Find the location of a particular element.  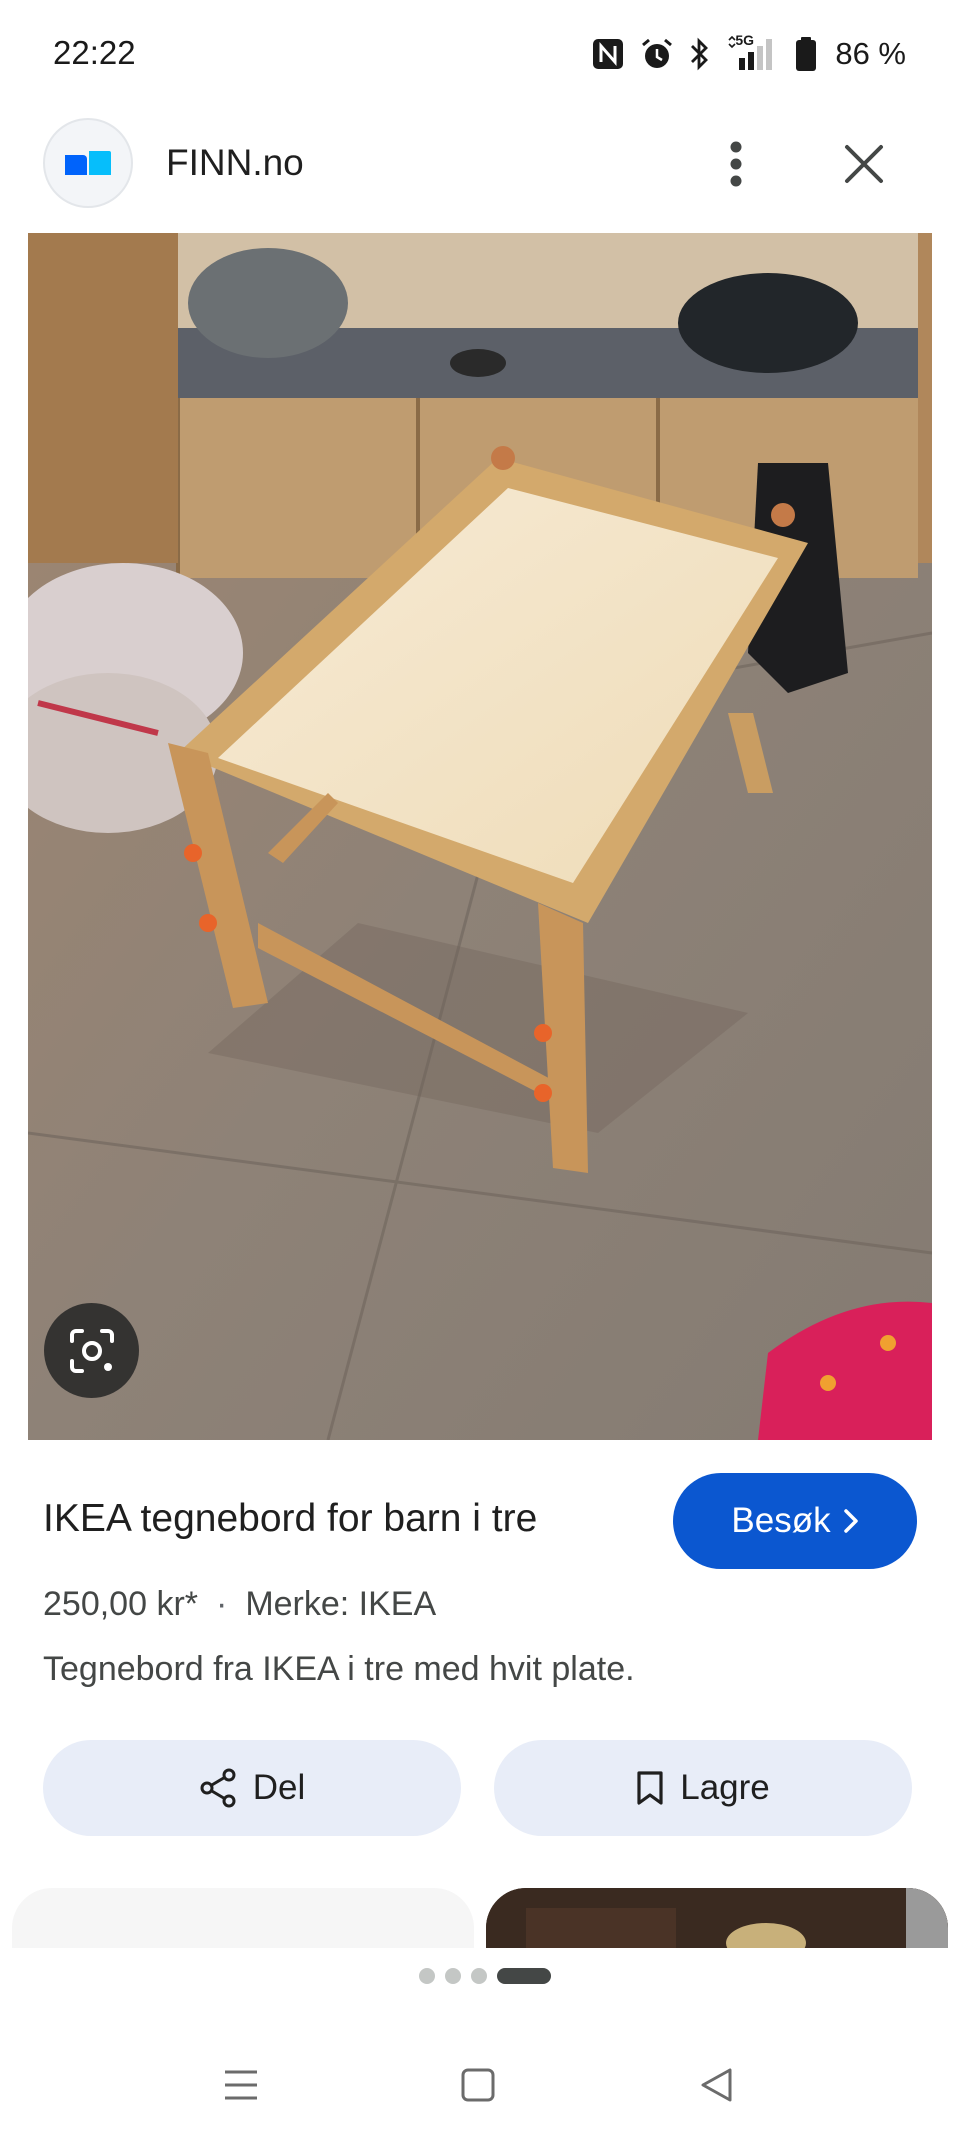

more-options-button is located at coordinates (736, 164).